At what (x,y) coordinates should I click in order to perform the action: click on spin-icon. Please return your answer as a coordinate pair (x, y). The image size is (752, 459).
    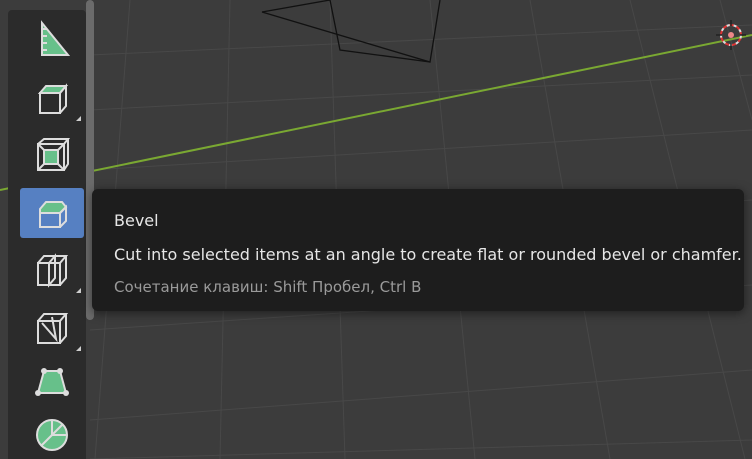
    Looking at the image, I should click on (52, 435).